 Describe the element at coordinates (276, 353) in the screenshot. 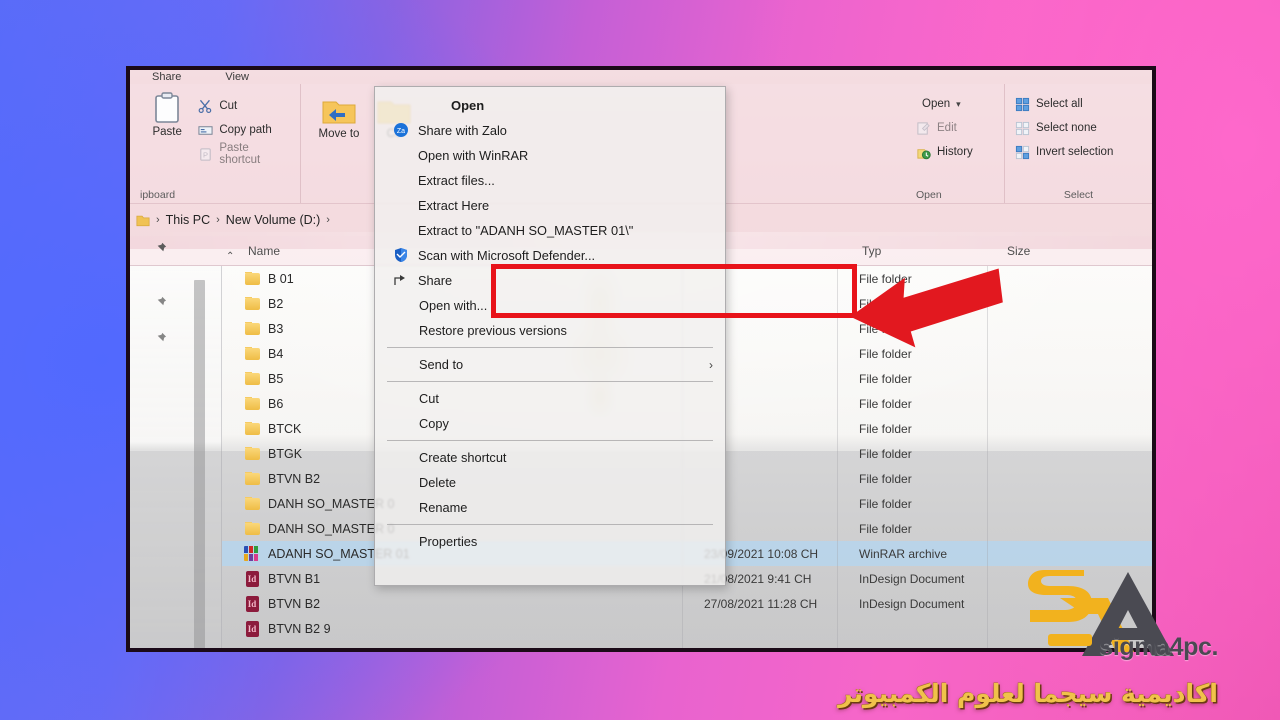

I see `file-name-label: B4` at that location.